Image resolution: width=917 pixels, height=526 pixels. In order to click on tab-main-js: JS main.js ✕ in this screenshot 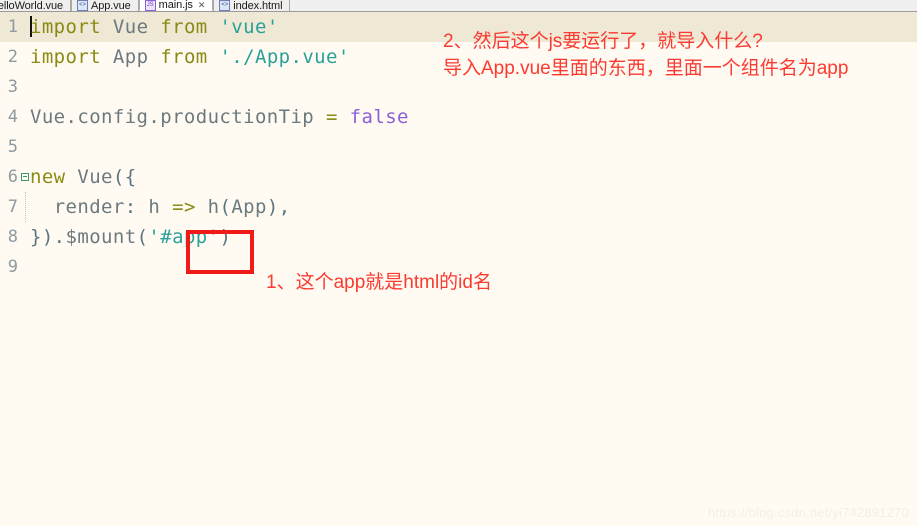, I will do `click(176, 5)`.